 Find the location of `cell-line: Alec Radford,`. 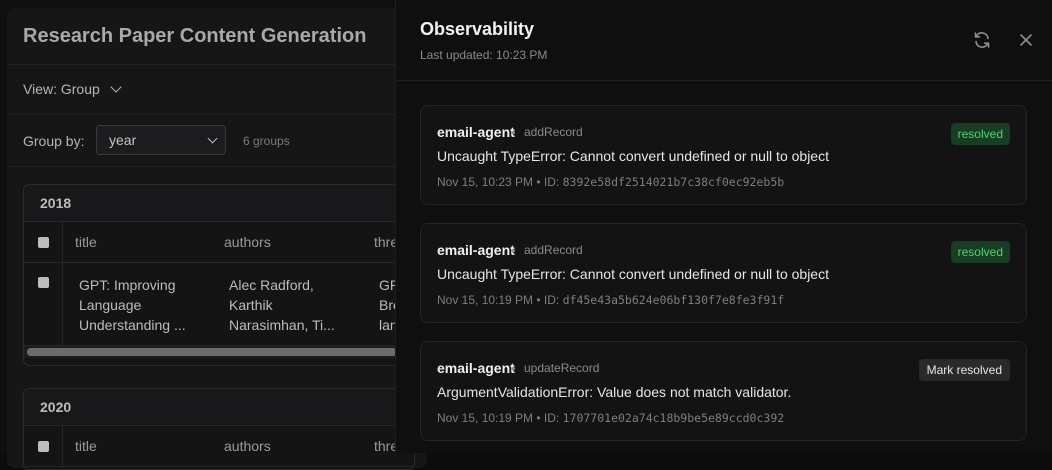

cell-line: Alec Radford, is located at coordinates (271, 285).